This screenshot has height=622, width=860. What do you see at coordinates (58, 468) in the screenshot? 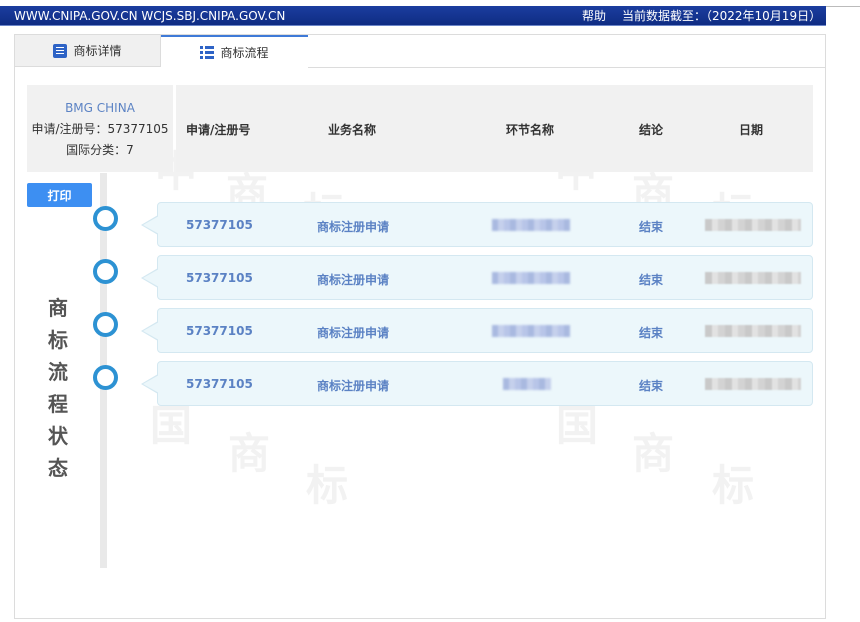
I see `title-char: 态` at bounding box center [58, 468].